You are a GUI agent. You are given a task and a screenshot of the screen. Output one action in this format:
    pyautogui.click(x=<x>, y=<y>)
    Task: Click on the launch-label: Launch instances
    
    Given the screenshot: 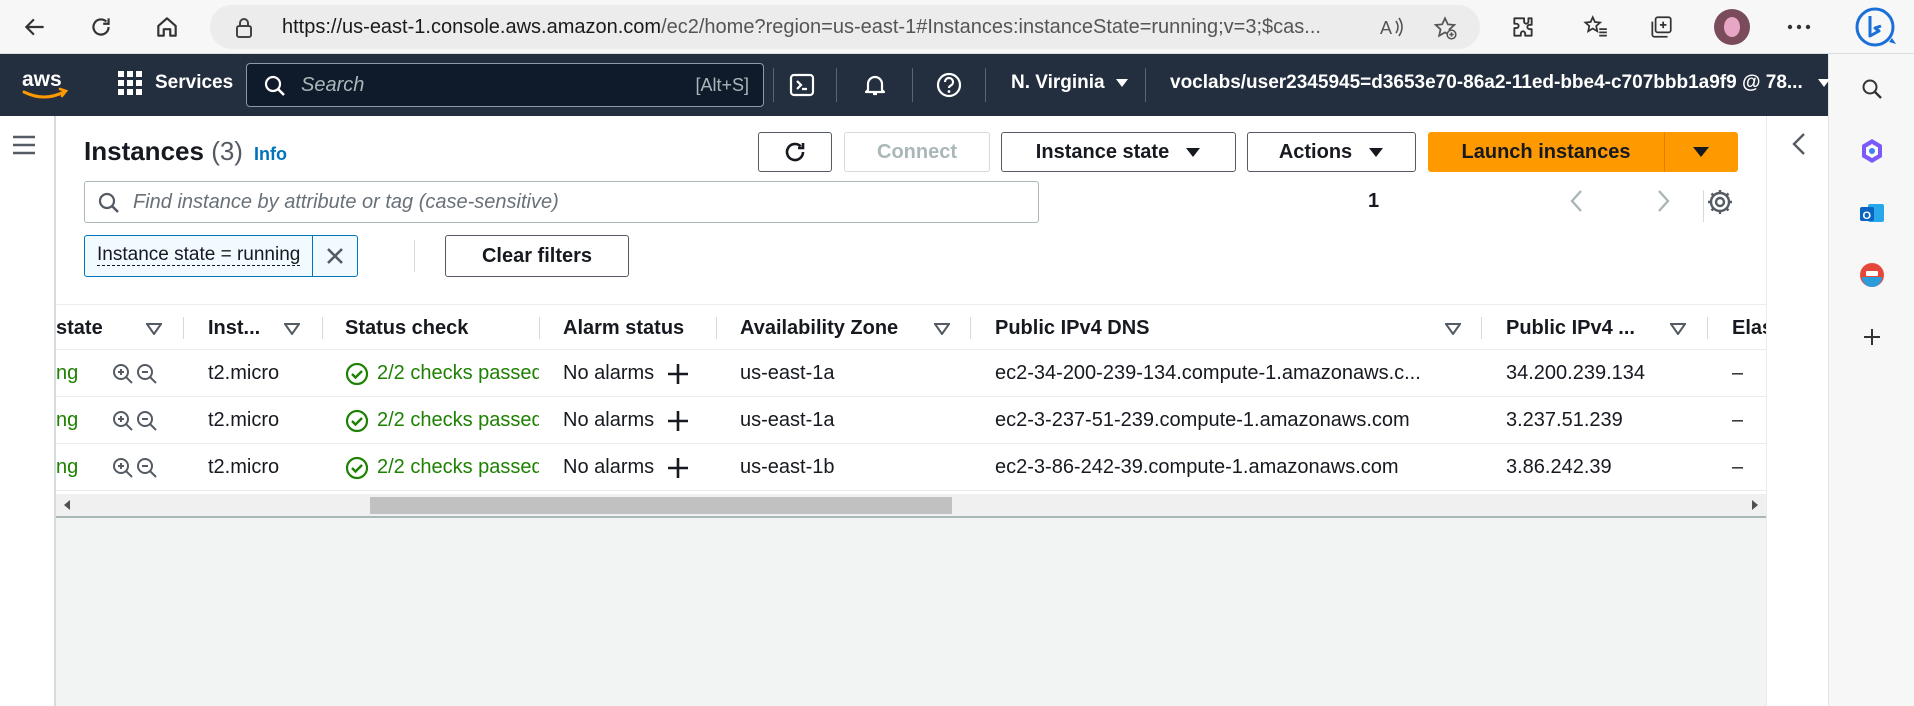 What is the action you would take?
    pyautogui.click(x=1546, y=151)
    